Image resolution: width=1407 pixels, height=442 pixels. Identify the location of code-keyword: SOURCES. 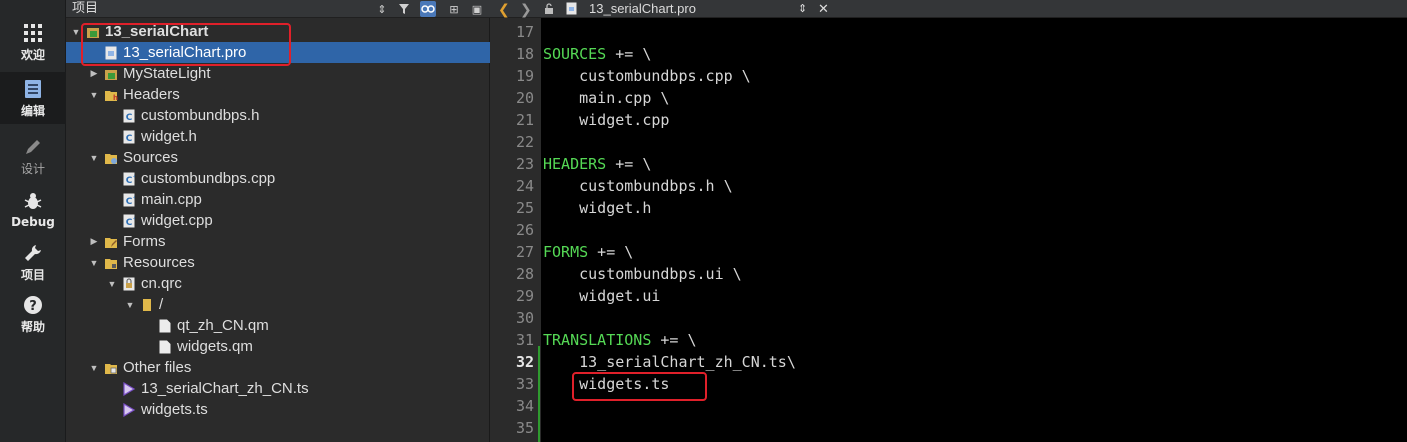
(575, 54).